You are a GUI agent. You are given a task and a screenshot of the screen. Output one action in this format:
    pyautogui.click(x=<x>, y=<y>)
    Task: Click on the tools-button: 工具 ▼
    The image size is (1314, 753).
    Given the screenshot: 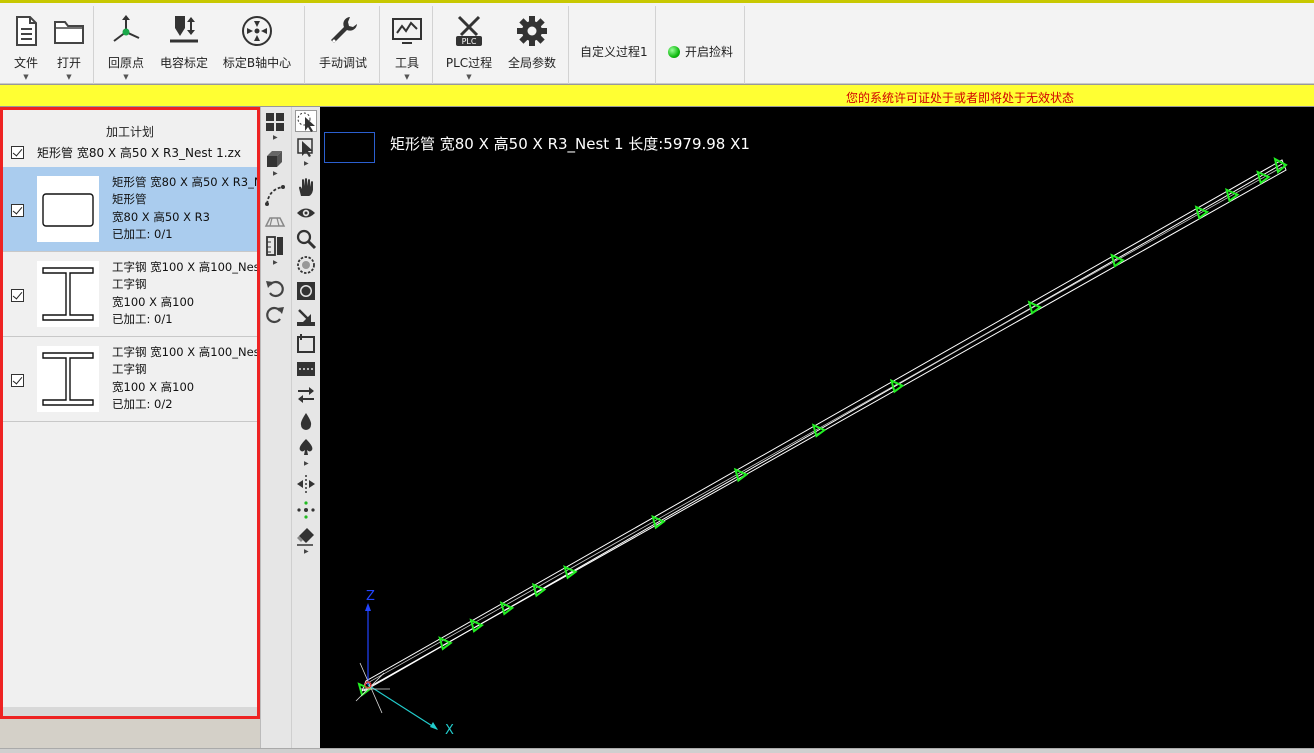 What is the action you would take?
    pyautogui.click(x=407, y=47)
    